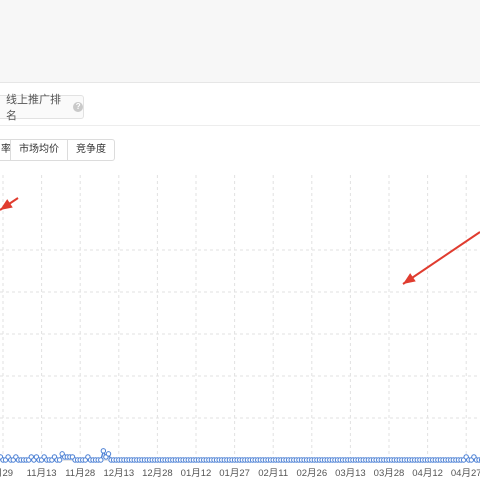  Describe the element at coordinates (80, 473) in the screenshot. I see `x-tick-label: 11月28` at that location.